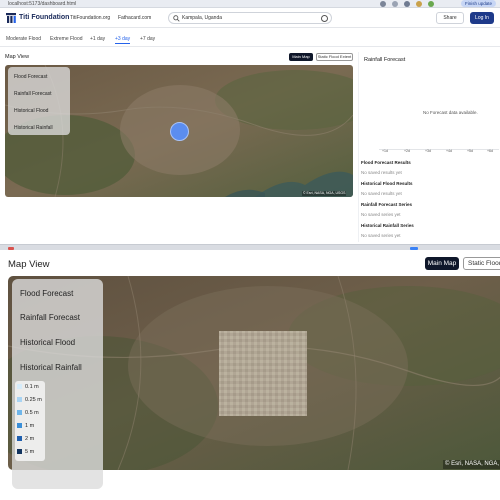 The width and height of the screenshot is (500, 500). I want to click on tab-extreme-flood: Extreme Flood, so click(66, 39).